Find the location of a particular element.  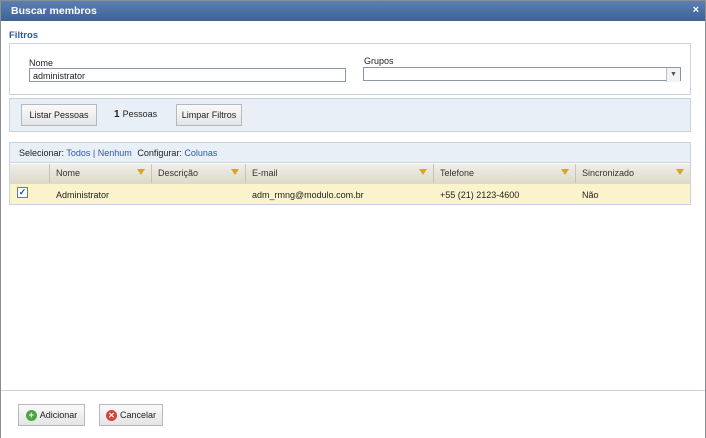

add-button: + Adicionar is located at coordinates (51, 415).